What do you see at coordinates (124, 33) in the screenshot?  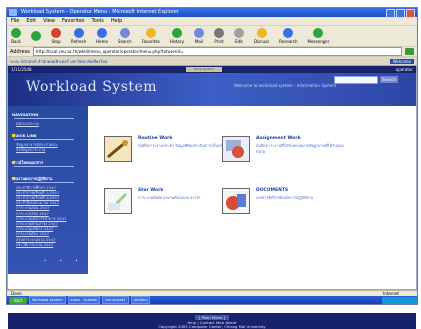 I see `search-icon` at bounding box center [124, 33].